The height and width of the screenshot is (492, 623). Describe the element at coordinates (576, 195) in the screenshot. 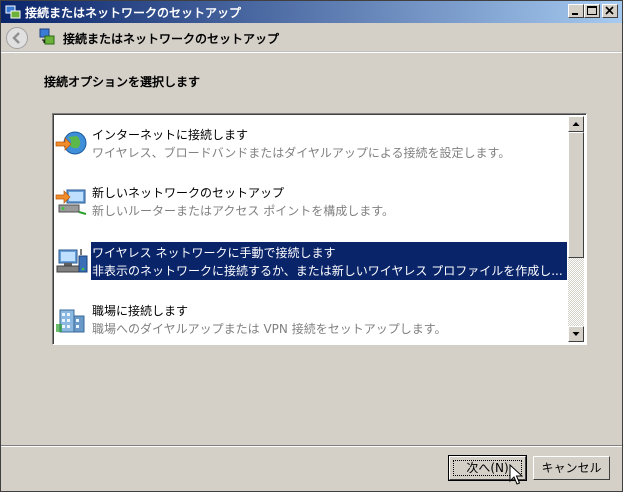

I see `scroll-thumb` at that location.